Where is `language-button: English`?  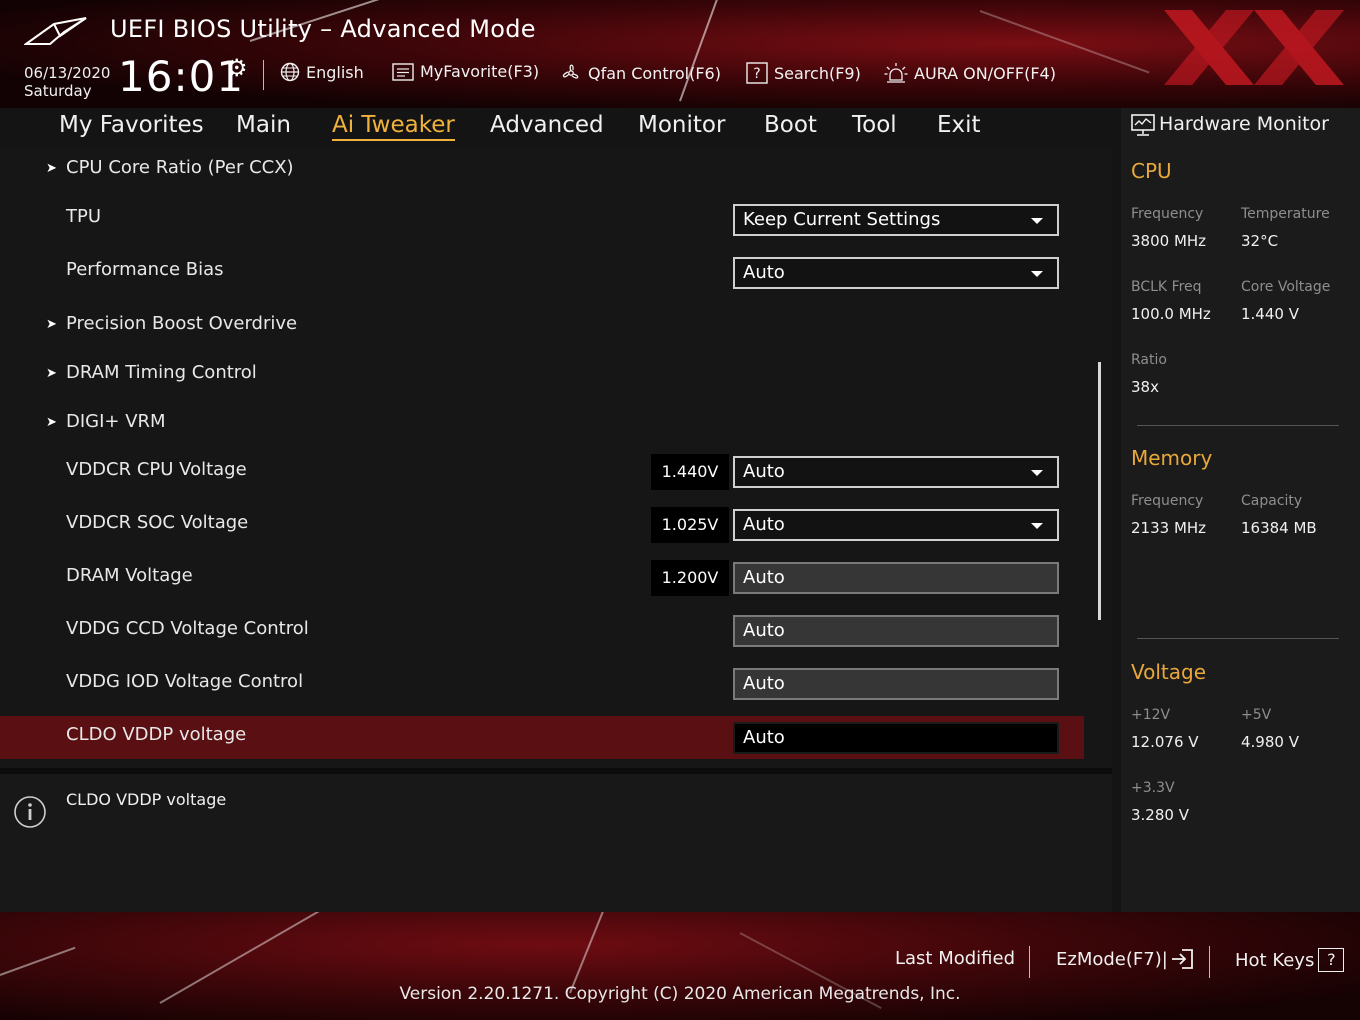 language-button: English is located at coordinates (322, 72).